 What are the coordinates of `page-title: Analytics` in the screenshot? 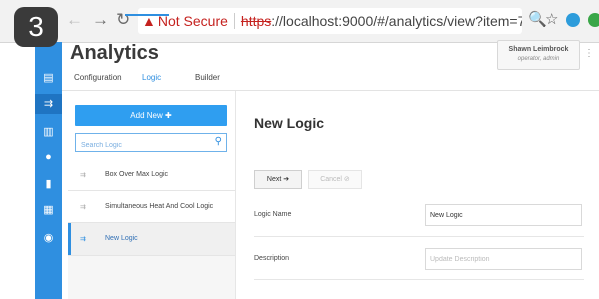 It's located at (114, 53).